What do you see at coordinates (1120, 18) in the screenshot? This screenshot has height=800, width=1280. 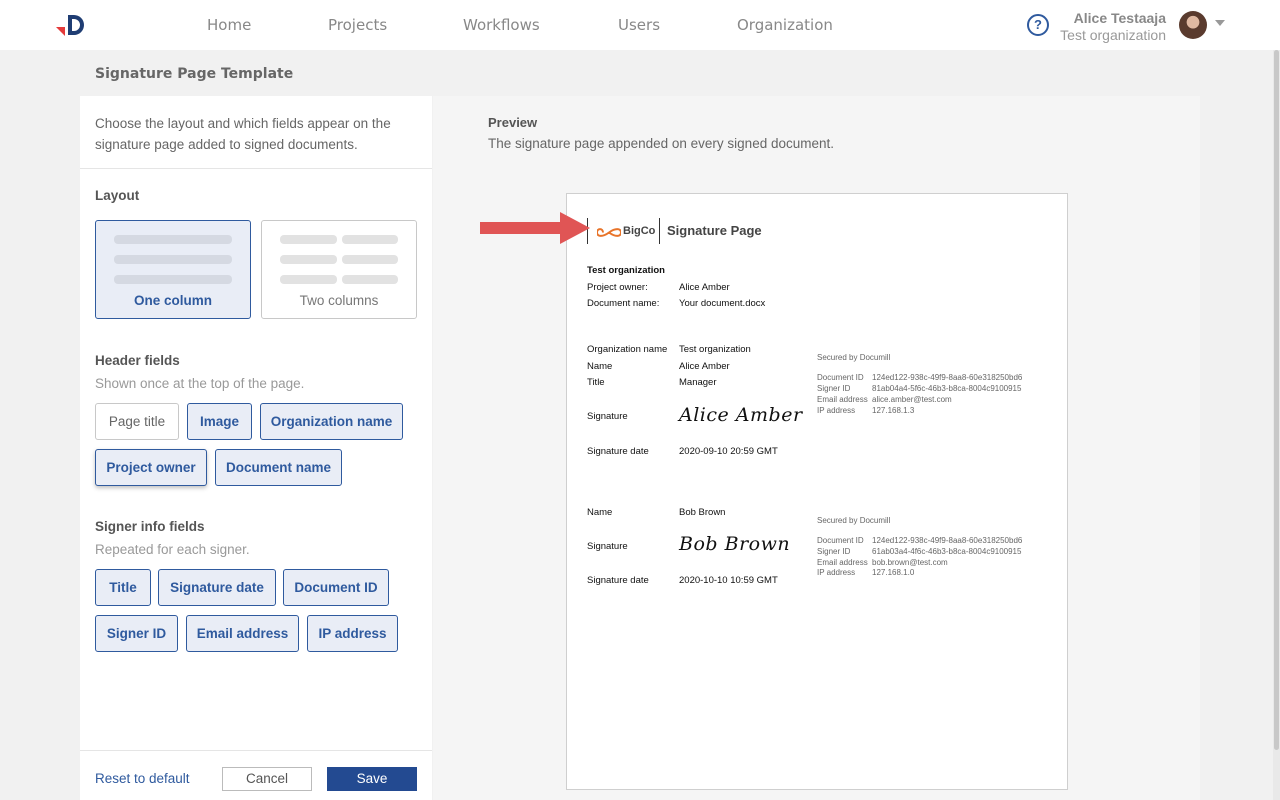 I see `user-name: Alice Testaaja` at bounding box center [1120, 18].